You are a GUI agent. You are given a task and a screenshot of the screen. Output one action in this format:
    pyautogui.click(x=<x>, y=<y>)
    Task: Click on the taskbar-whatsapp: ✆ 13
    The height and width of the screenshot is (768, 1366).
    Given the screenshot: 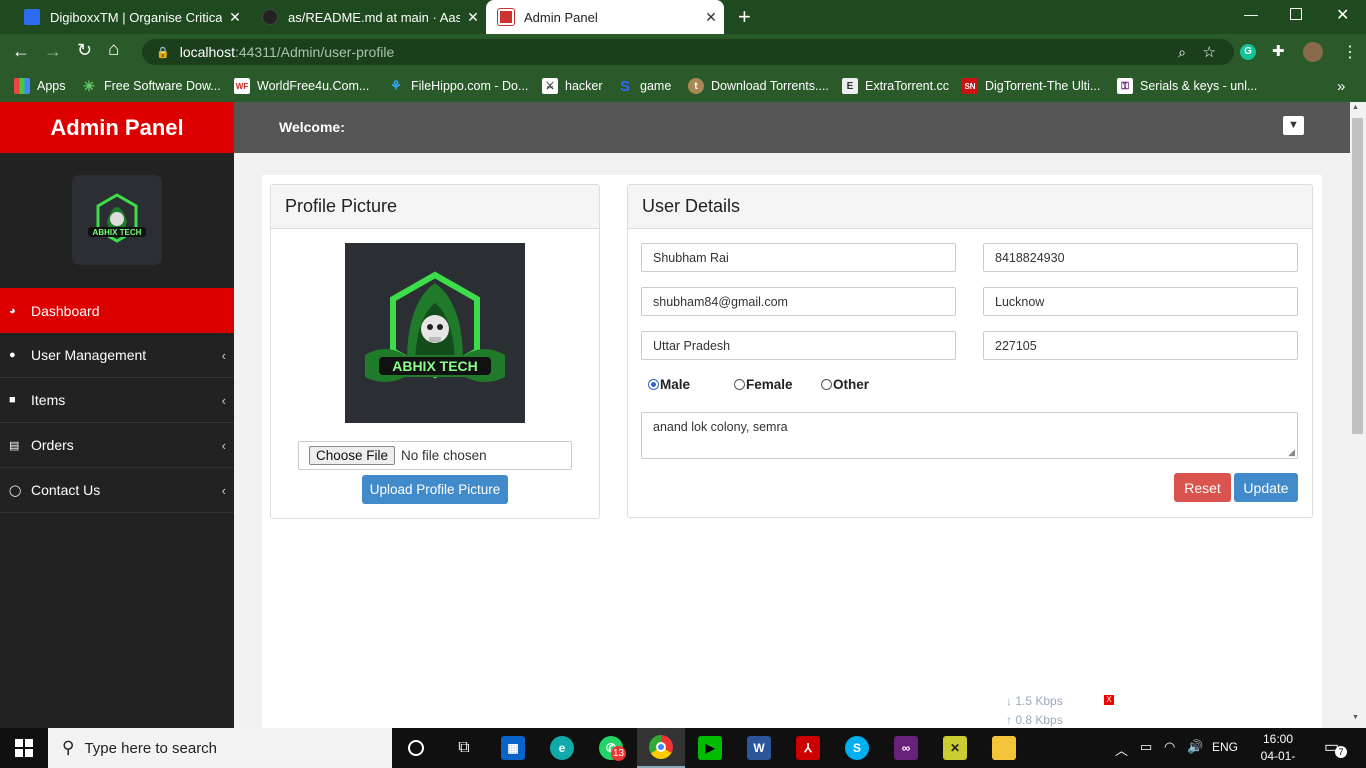 What is the action you would take?
    pyautogui.click(x=611, y=748)
    